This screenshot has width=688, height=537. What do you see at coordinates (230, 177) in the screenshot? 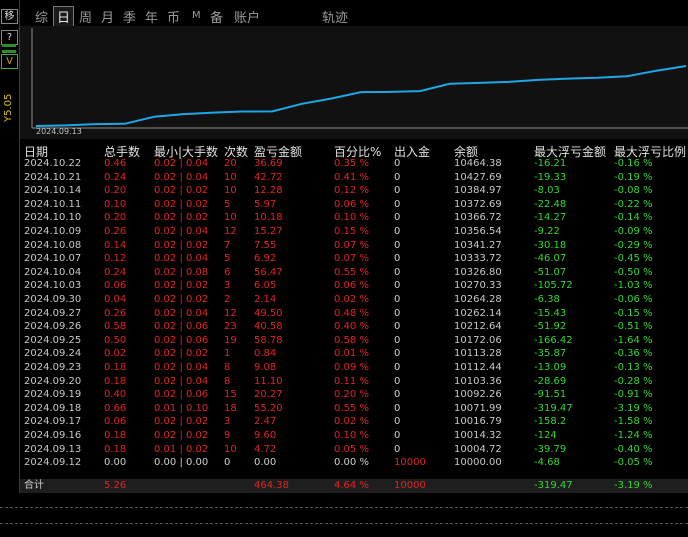
I see `cell-count: 10` at bounding box center [230, 177].